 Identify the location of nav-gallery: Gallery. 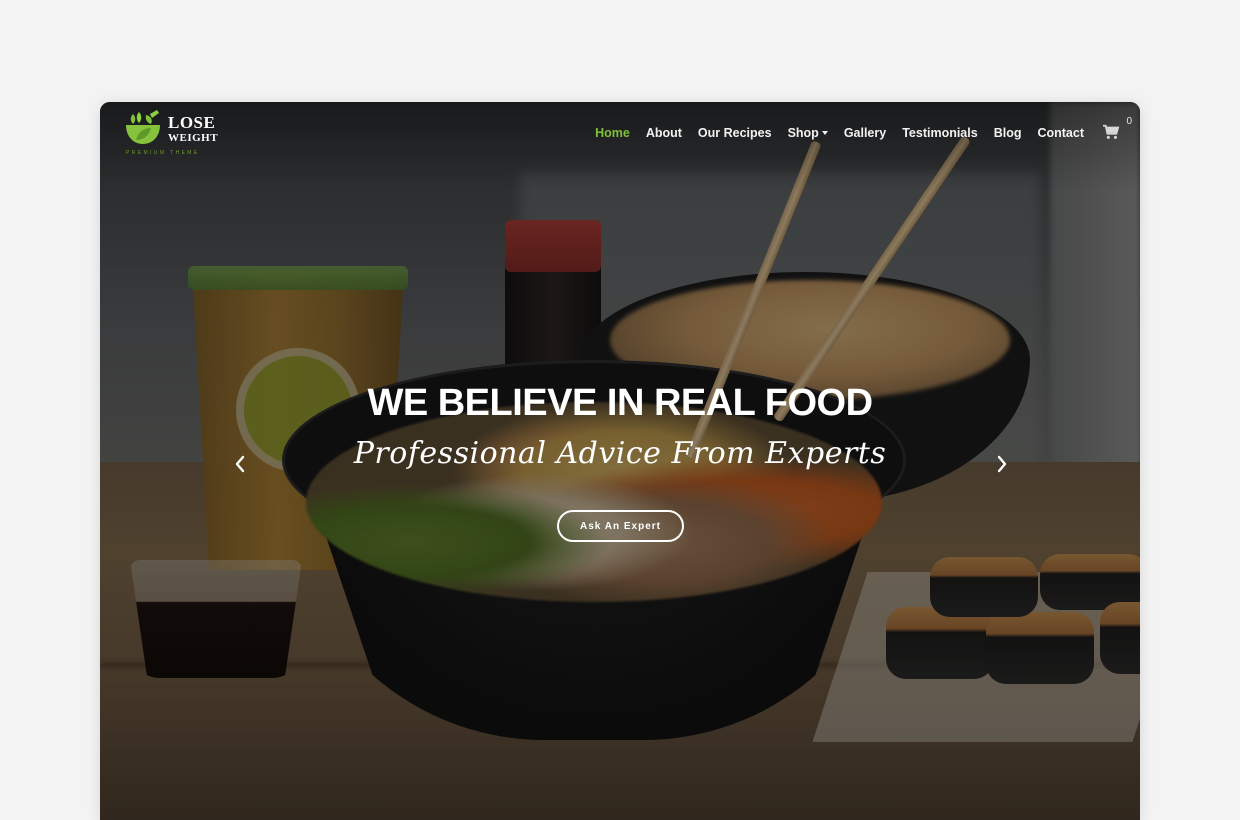
(865, 133).